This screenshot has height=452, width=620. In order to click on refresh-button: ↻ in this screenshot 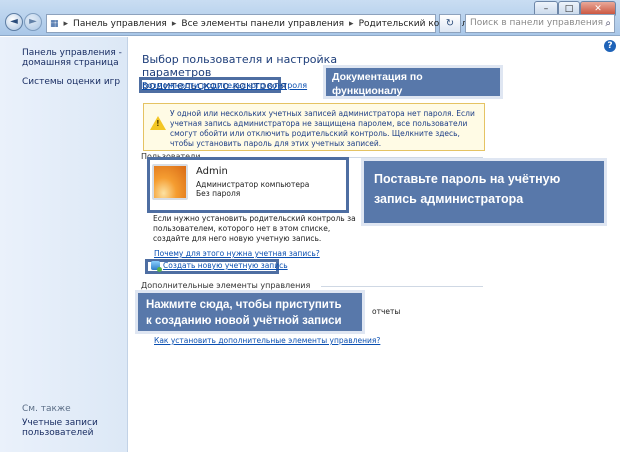, I will do `click(450, 23)`.